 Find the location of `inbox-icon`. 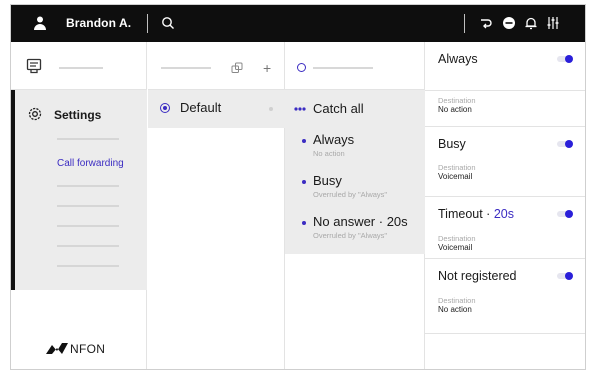

inbox-icon is located at coordinates (34, 66).